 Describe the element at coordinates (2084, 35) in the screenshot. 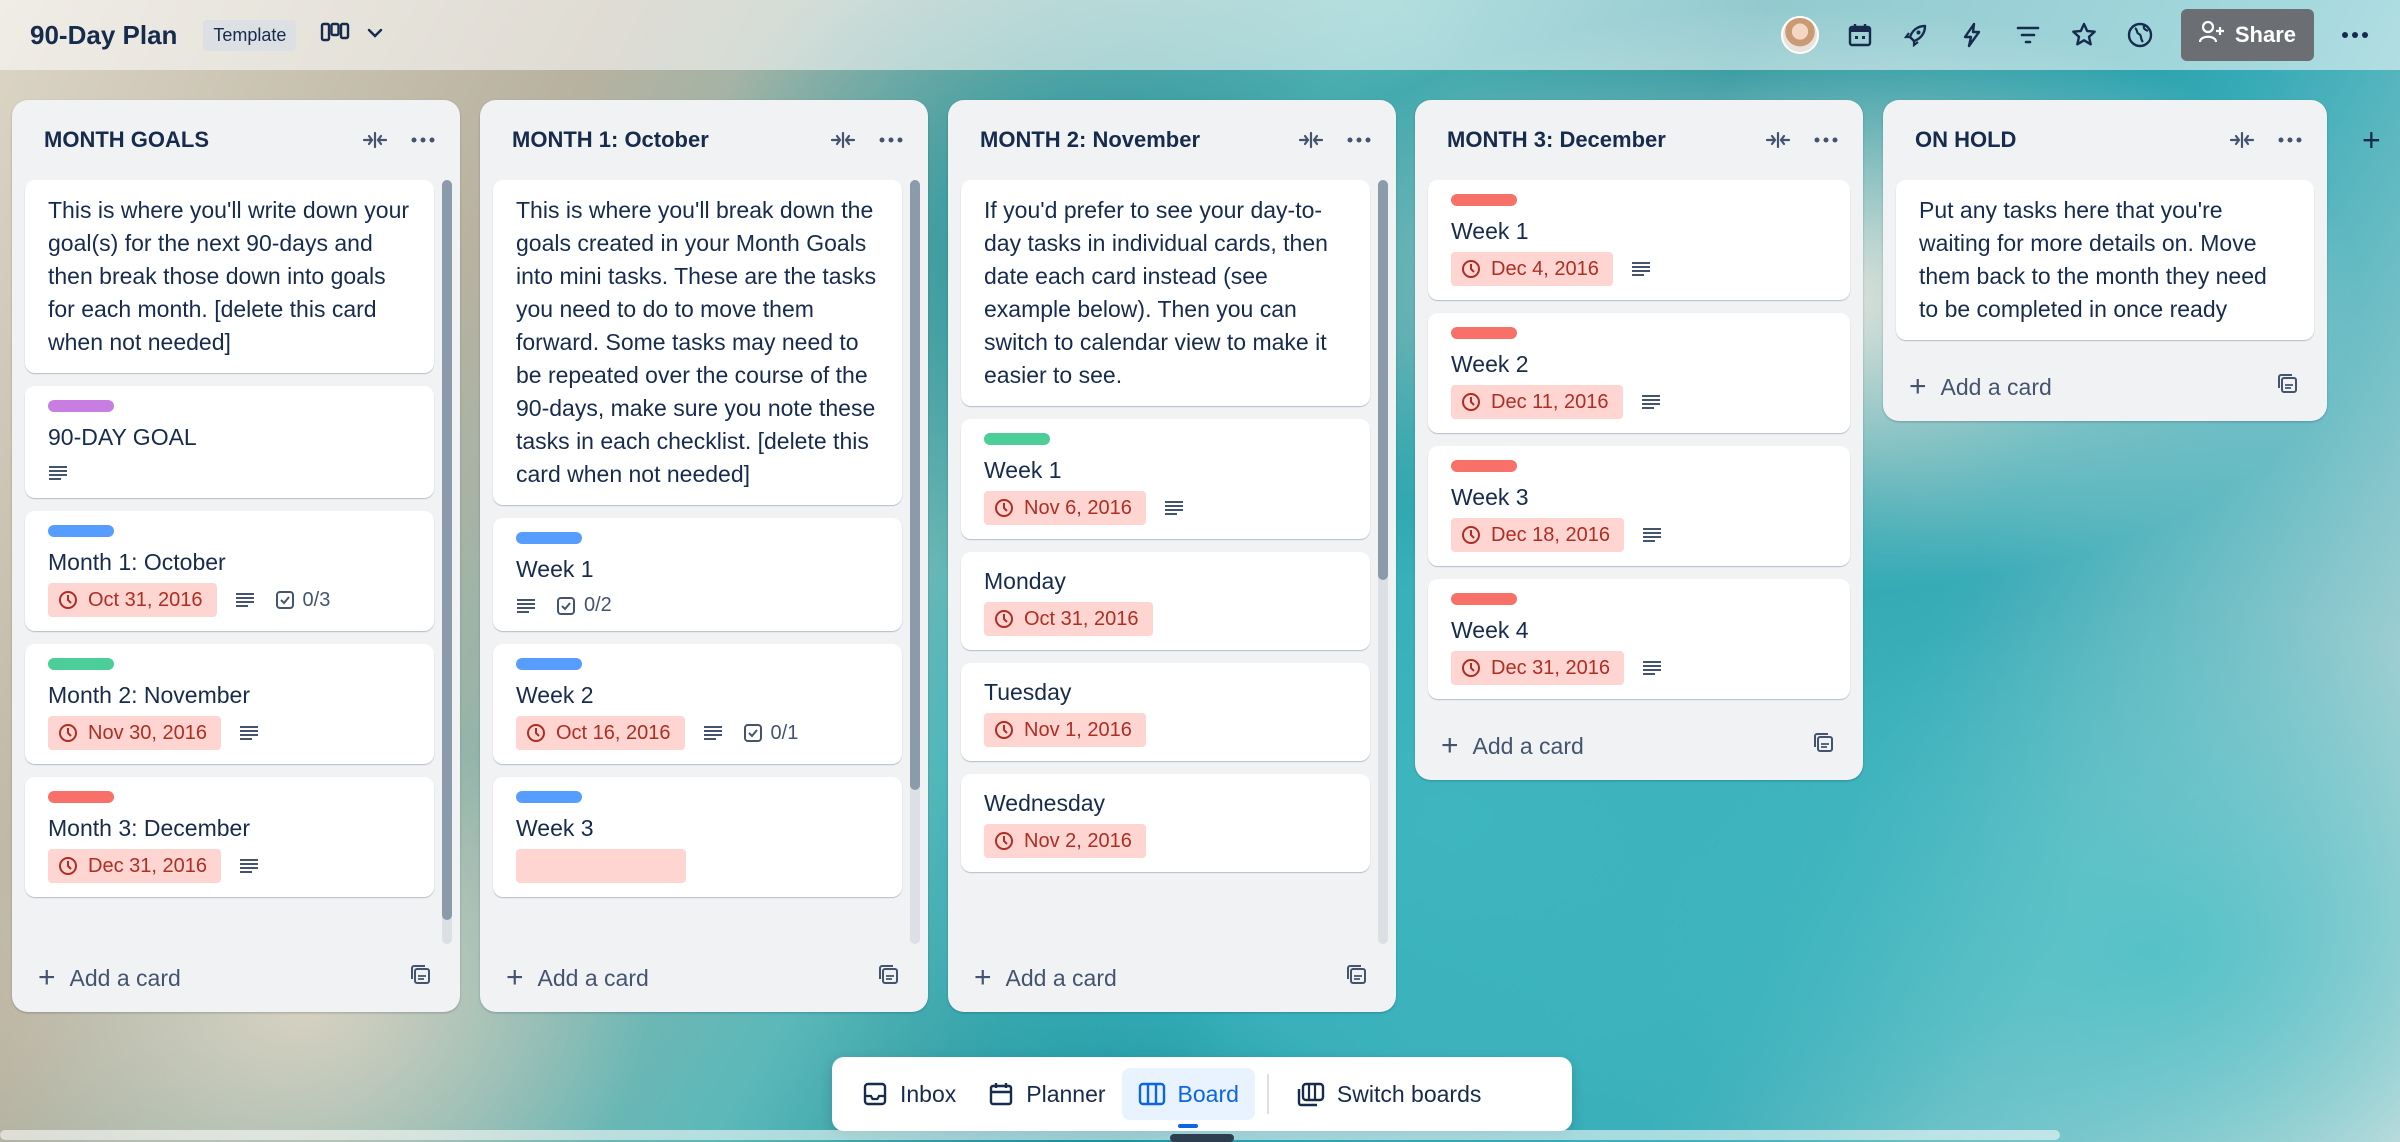

I see `star-icon` at that location.